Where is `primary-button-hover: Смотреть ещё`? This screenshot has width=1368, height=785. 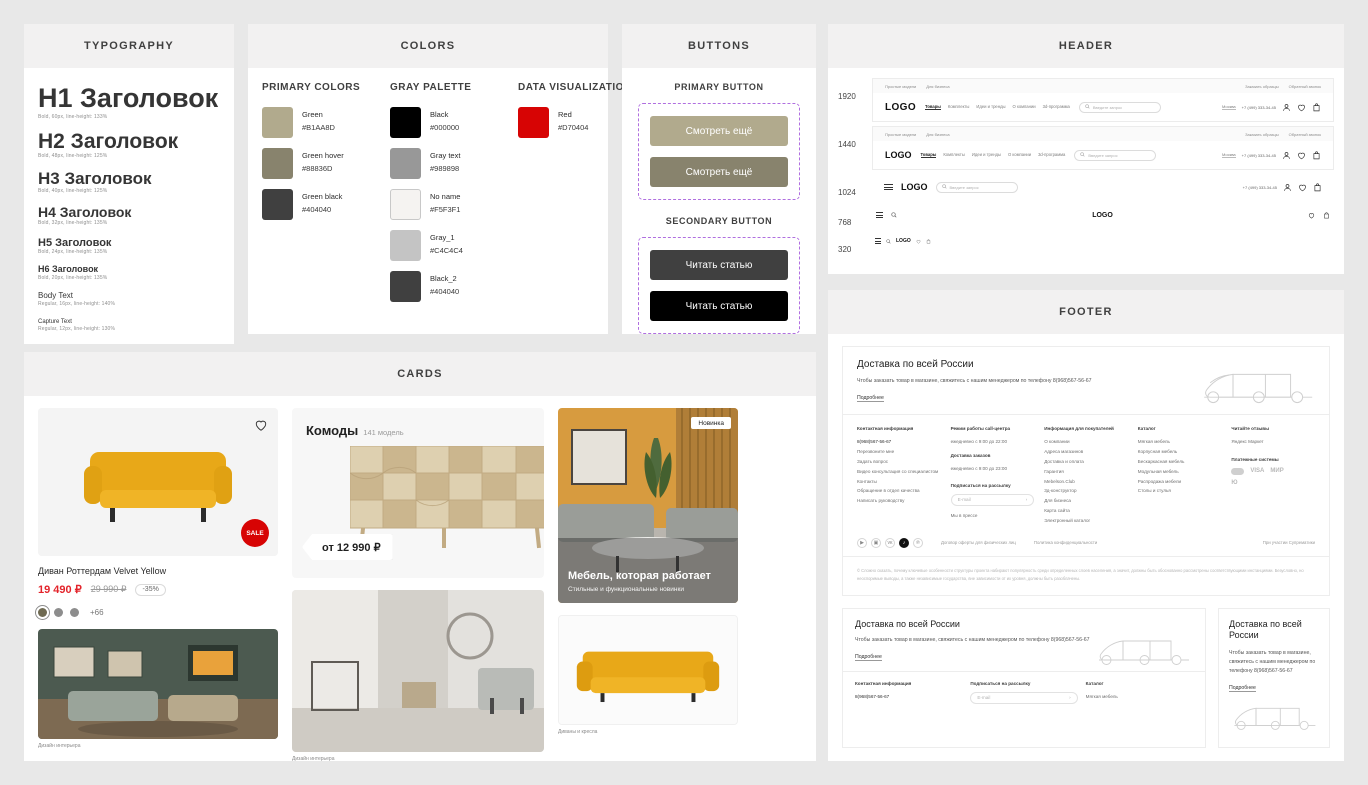 primary-button-hover: Смотреть ещё is located at coordinates (719, 172).